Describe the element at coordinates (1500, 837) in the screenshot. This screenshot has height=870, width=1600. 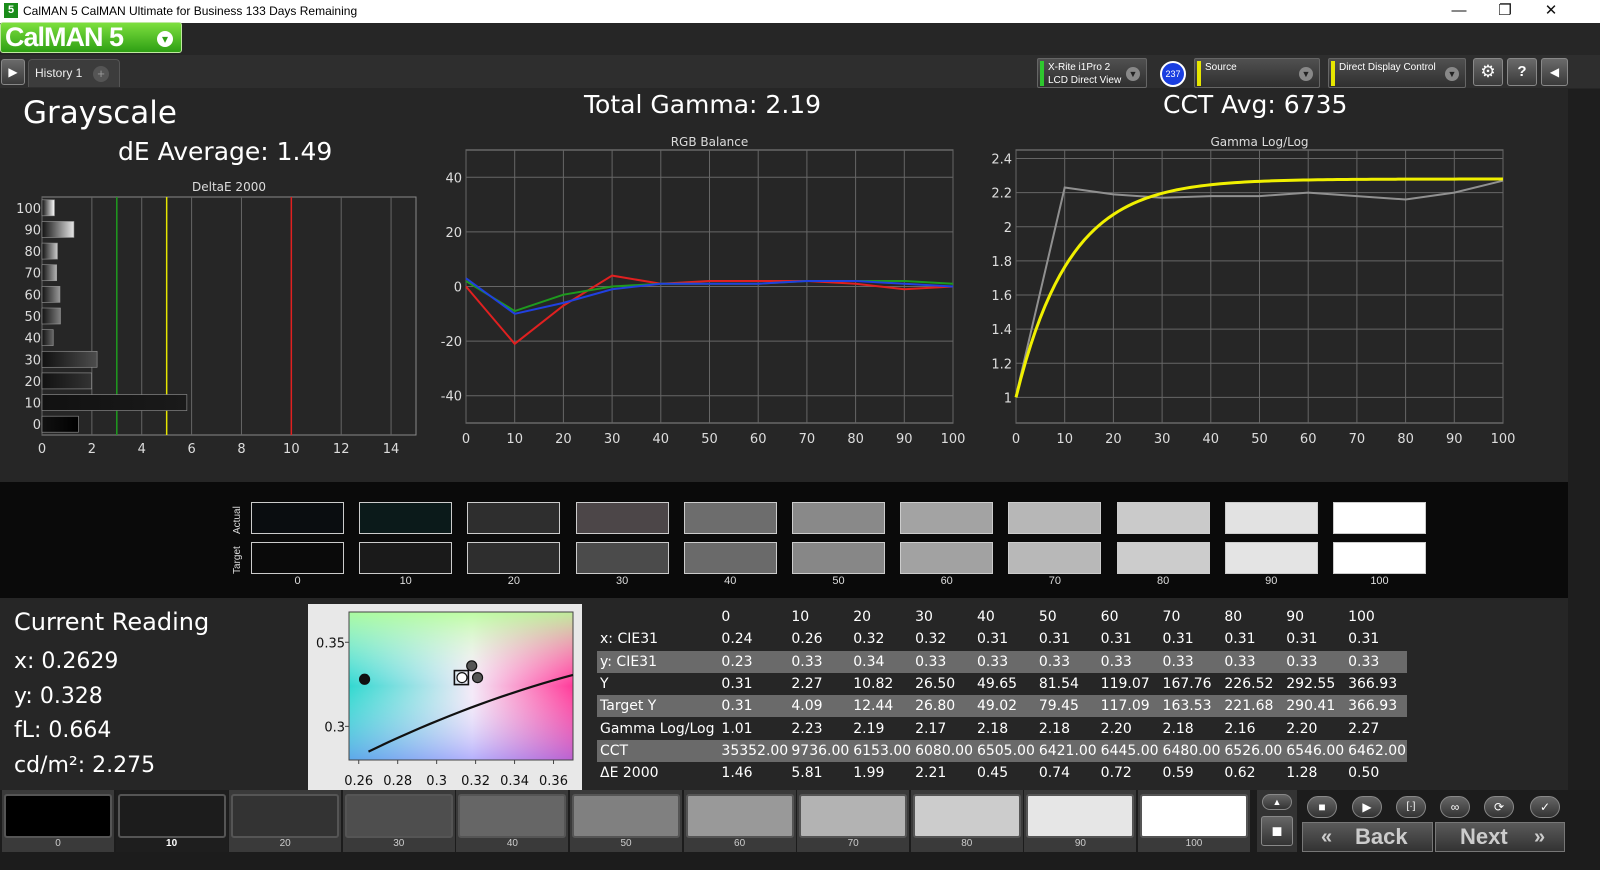
I see `next-button: Next »` at that location.